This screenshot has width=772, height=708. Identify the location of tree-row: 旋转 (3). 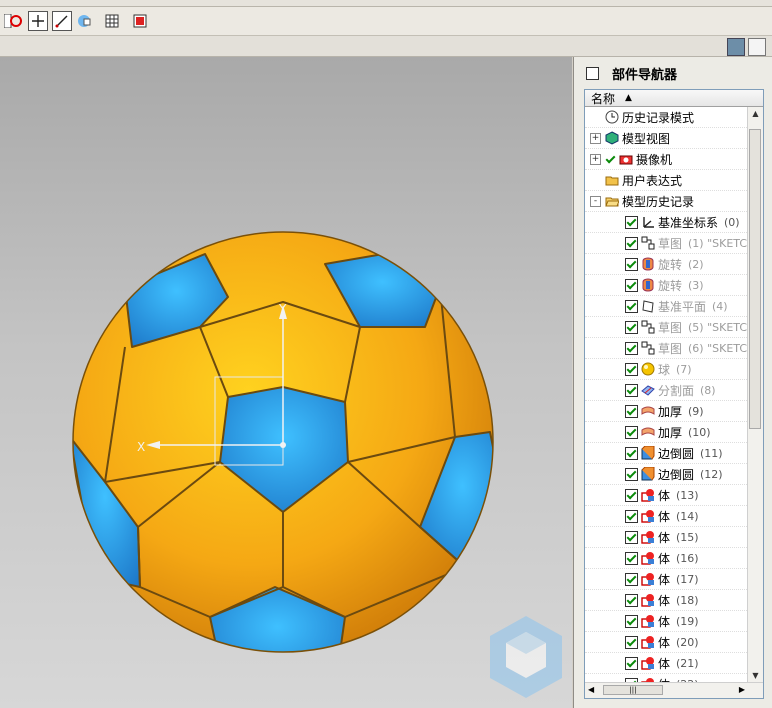
(666, 285).